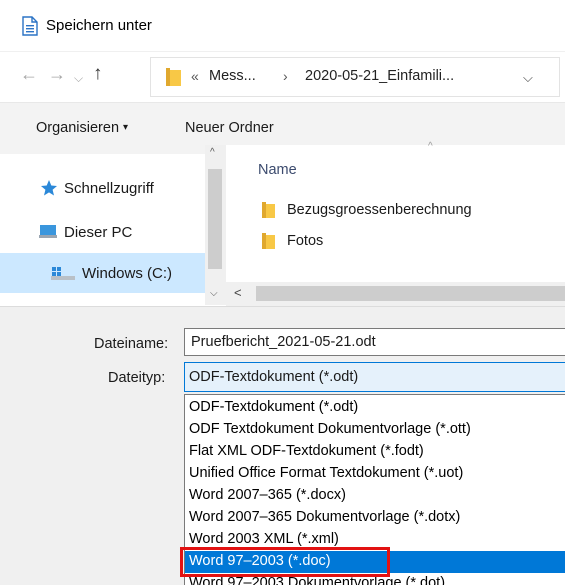 The height and width of the screenshot is (585, 565). Describe the element at coordinates (29, 74) in the screenshot. I see `arrow-left-icon: ←` at that location.